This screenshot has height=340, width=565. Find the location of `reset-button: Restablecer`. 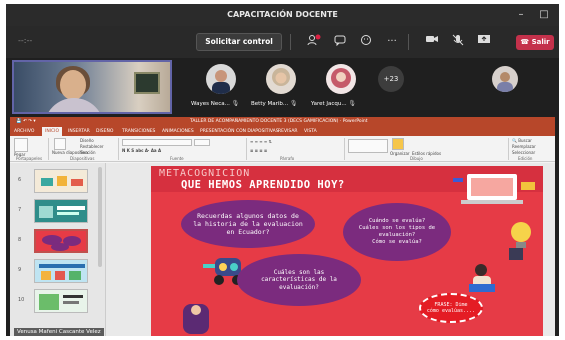

reset-button: Restablecer is located at coordinates (92, 146).